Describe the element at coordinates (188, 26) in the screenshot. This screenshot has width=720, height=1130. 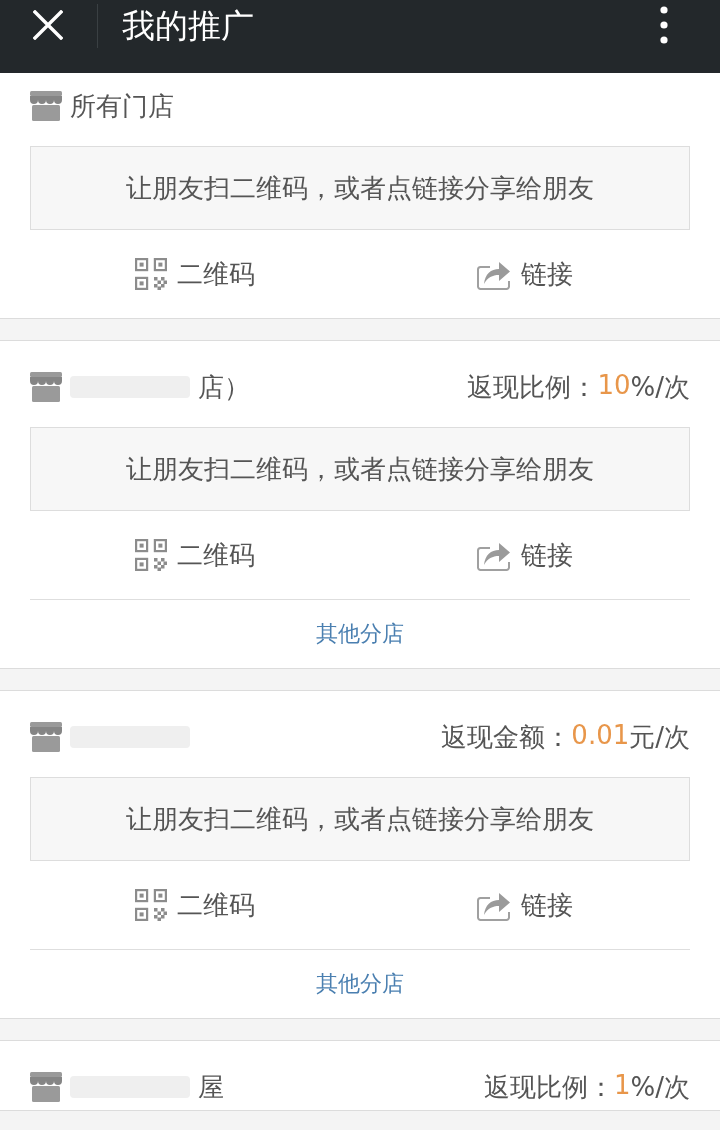
I see `page-title: 我的推广` at that location.